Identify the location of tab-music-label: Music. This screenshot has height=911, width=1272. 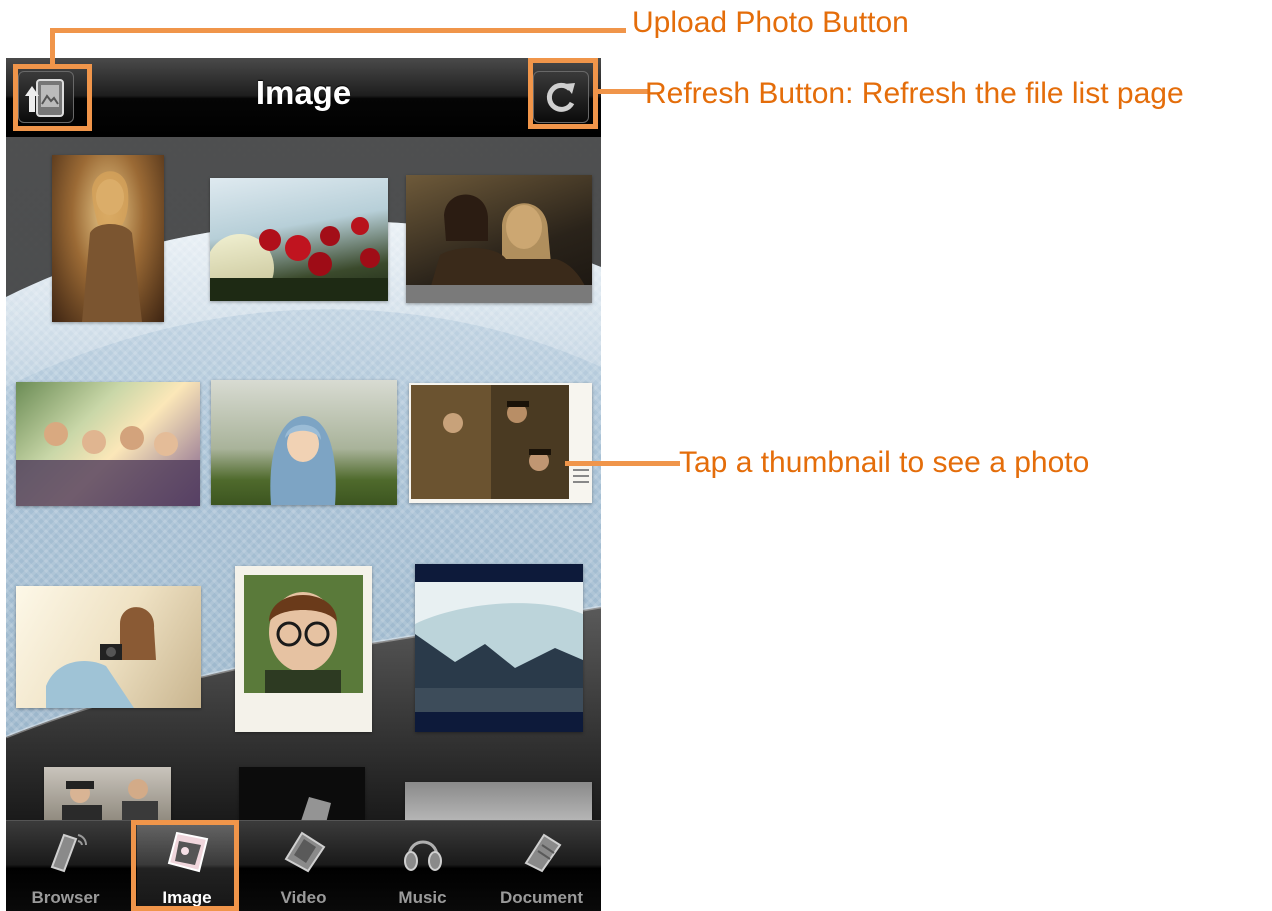
(422, 897).